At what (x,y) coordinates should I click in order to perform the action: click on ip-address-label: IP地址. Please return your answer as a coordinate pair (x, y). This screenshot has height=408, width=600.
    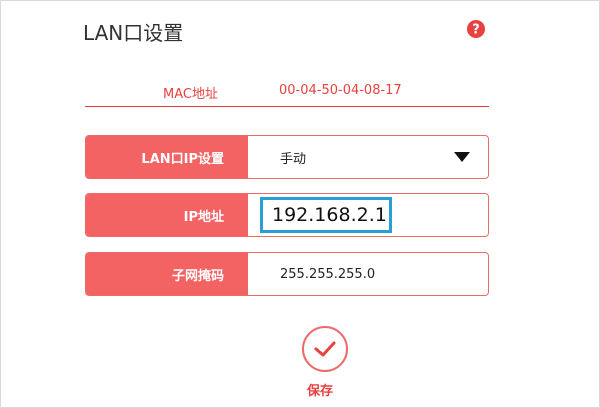
    Looking at the image, I should click on (167, 215).